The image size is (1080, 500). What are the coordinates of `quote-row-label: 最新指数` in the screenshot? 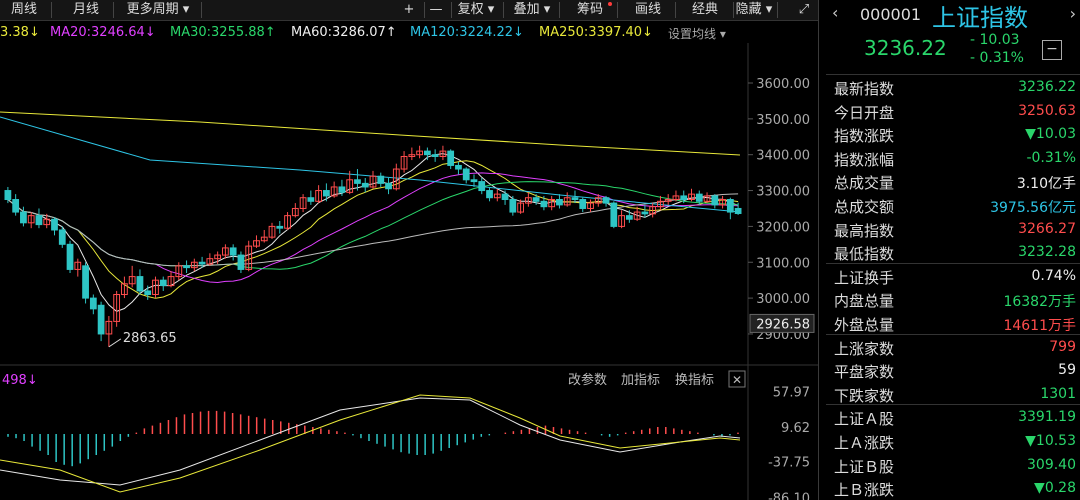 It's located at (864, 89).